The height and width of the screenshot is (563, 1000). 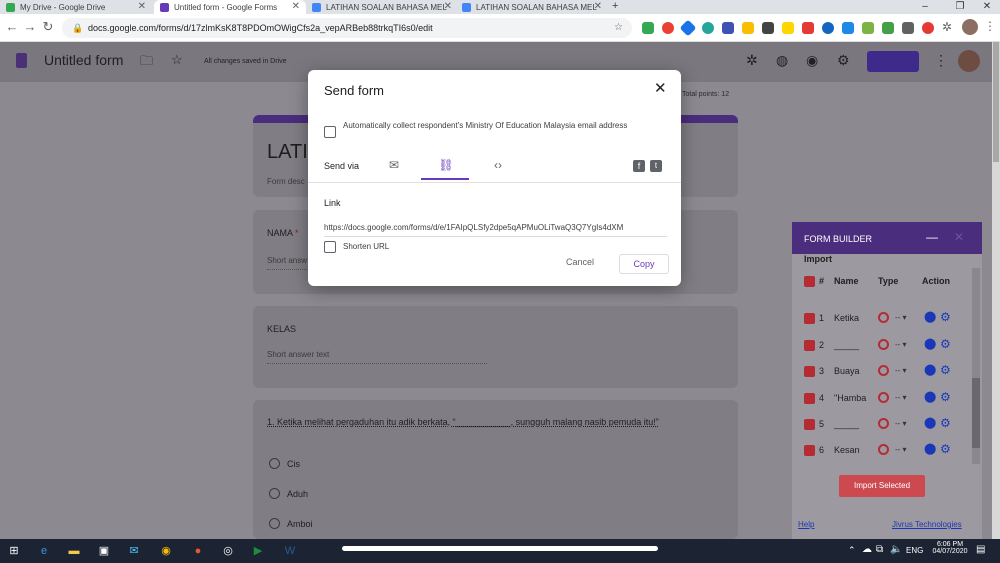 I want to click on twitter-icon: t, so click(x=656, y=166).